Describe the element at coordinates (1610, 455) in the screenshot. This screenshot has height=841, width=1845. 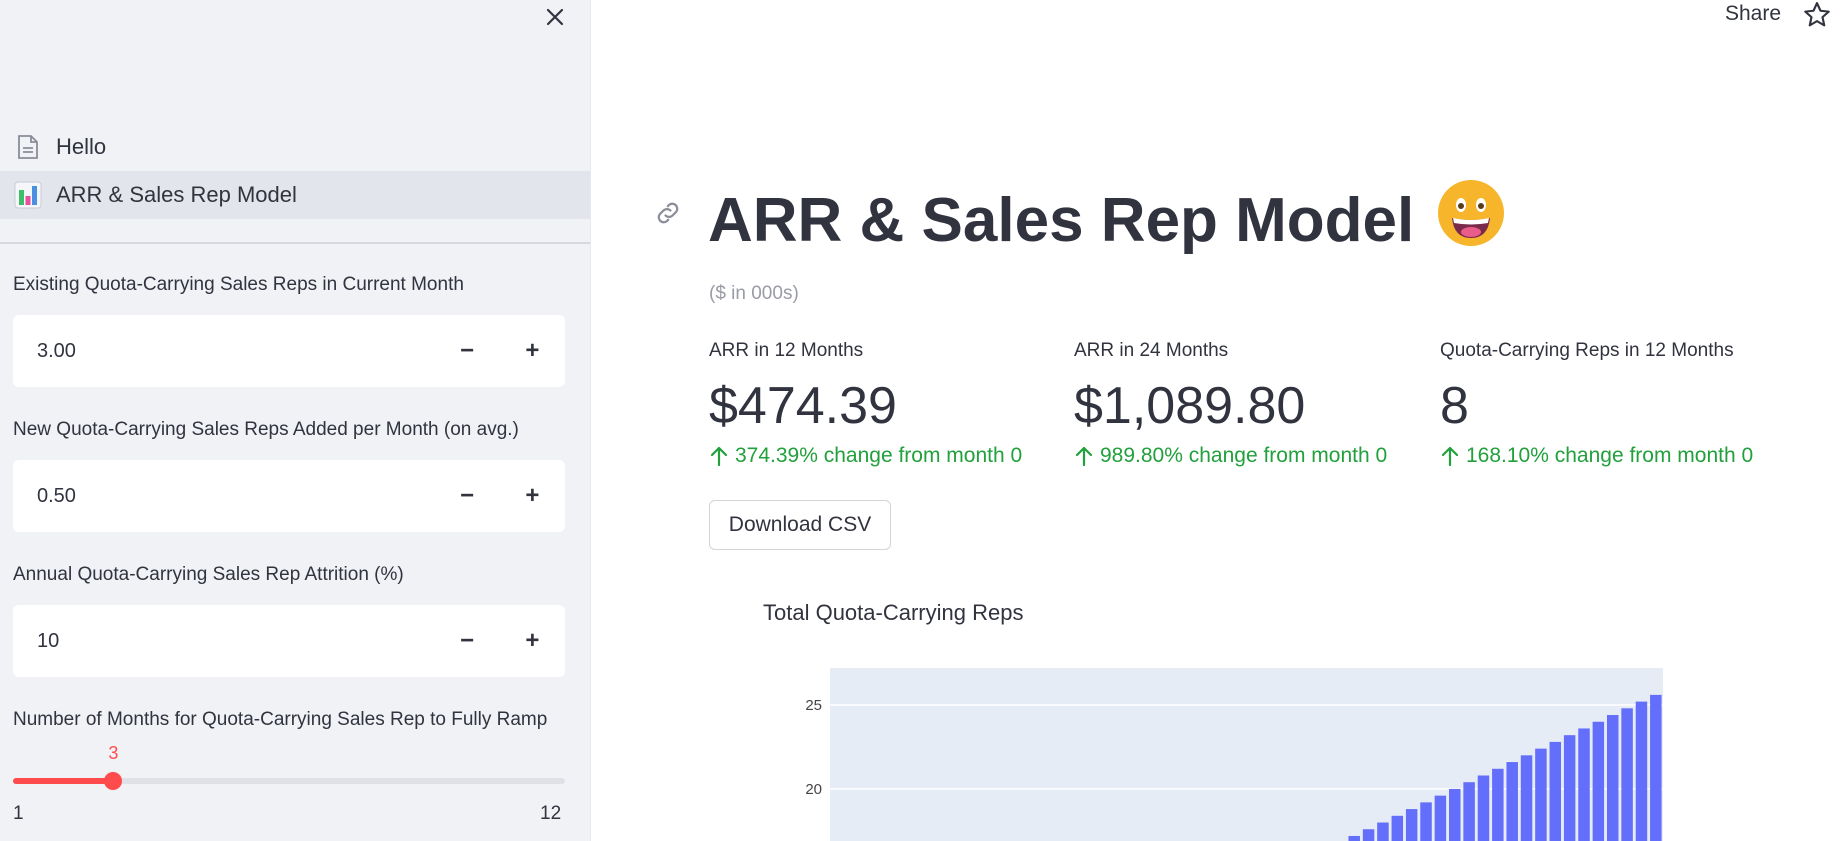
I see `metric-delta-text: 168.10% change from month 0` at that location.